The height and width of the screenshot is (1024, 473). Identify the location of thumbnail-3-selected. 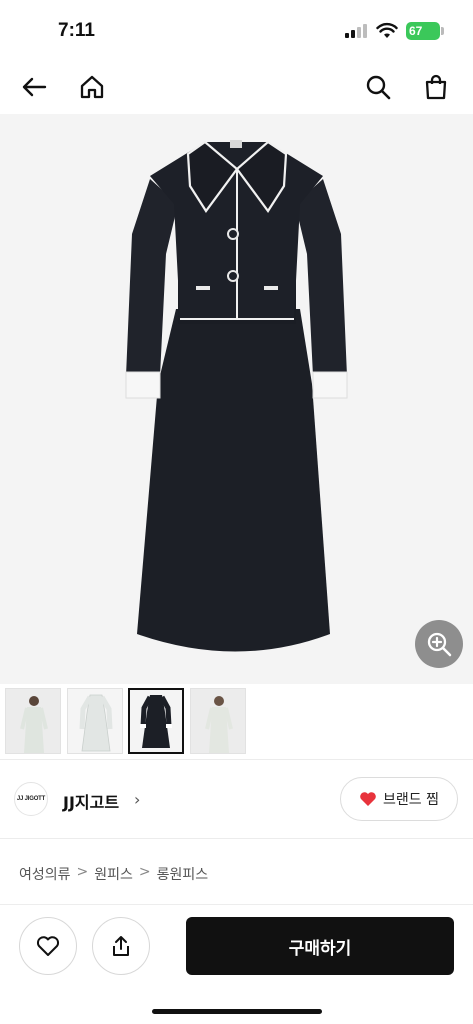
(156, 721).